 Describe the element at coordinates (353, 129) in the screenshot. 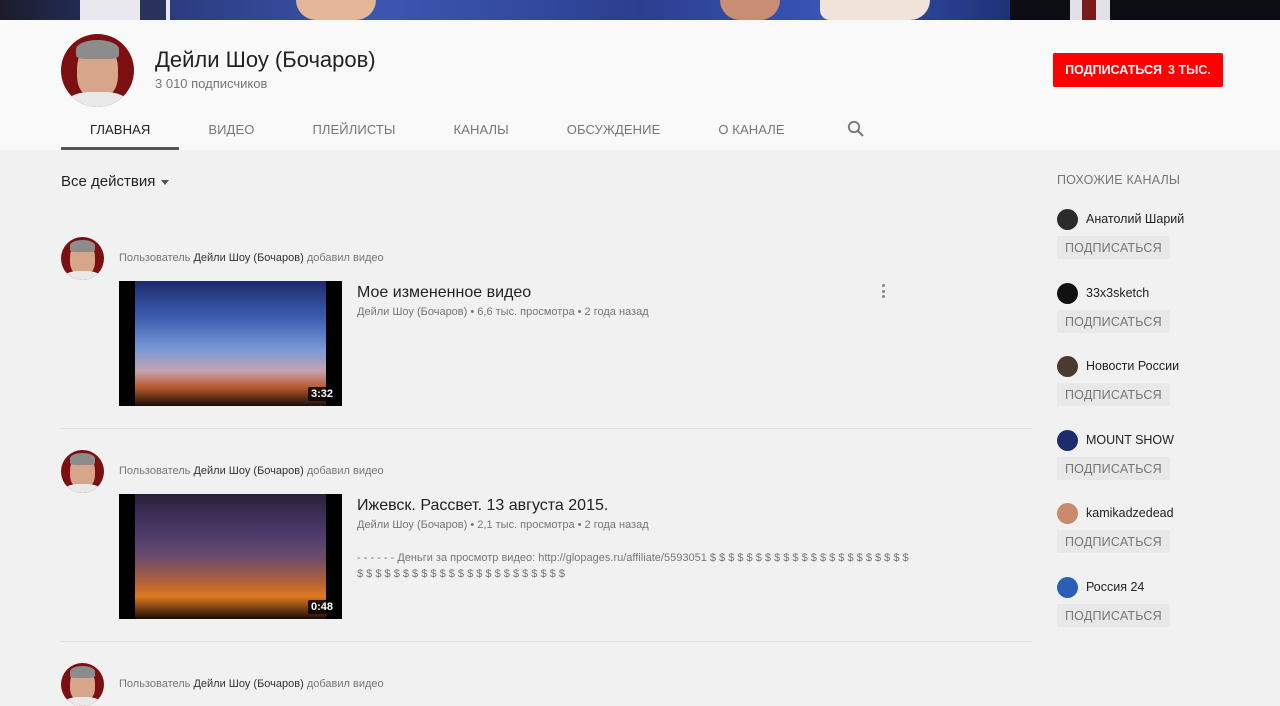

I see `tab-playlists: ПЛЕЙЛИСТЫ` at that location.